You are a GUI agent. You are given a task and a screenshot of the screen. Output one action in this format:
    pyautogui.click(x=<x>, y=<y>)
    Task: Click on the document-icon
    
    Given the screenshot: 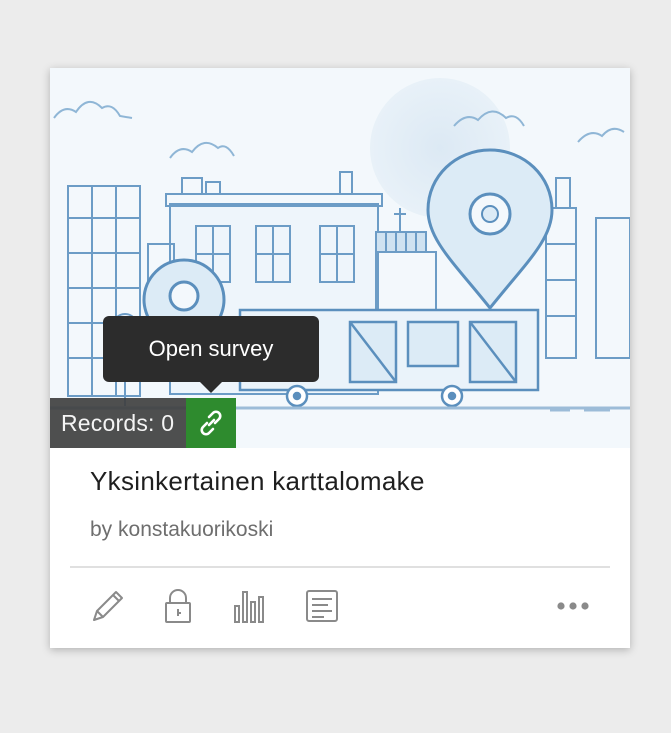 What is the action you would take?
    pyautogui.click(x=322, y=606)
    